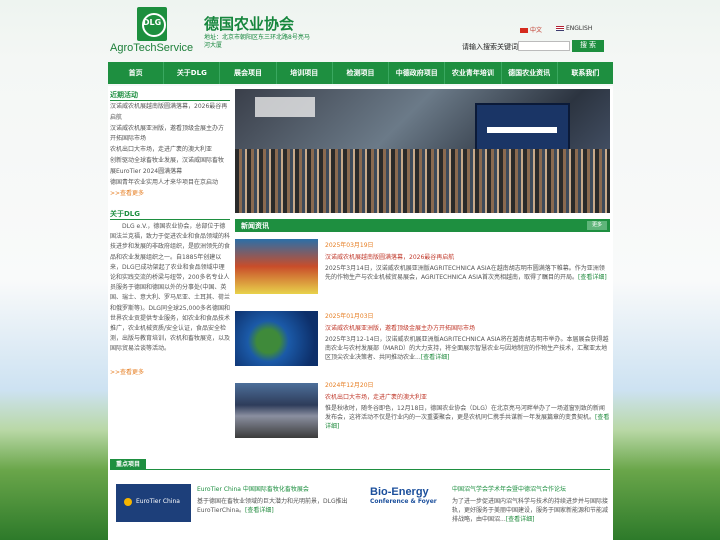 This screenshot has height=540, width=720. I want to click on search-button: 搜 索, so click(588, 46).